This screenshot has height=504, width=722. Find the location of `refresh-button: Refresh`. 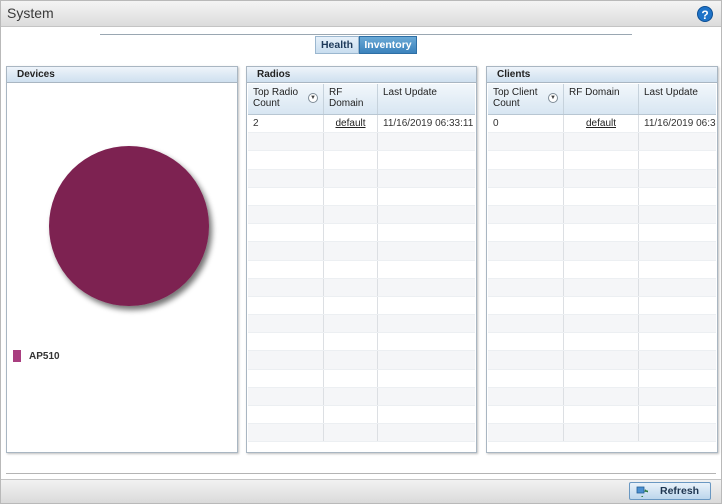

refresh-button: Refresh is located at coordinates (670, 491).